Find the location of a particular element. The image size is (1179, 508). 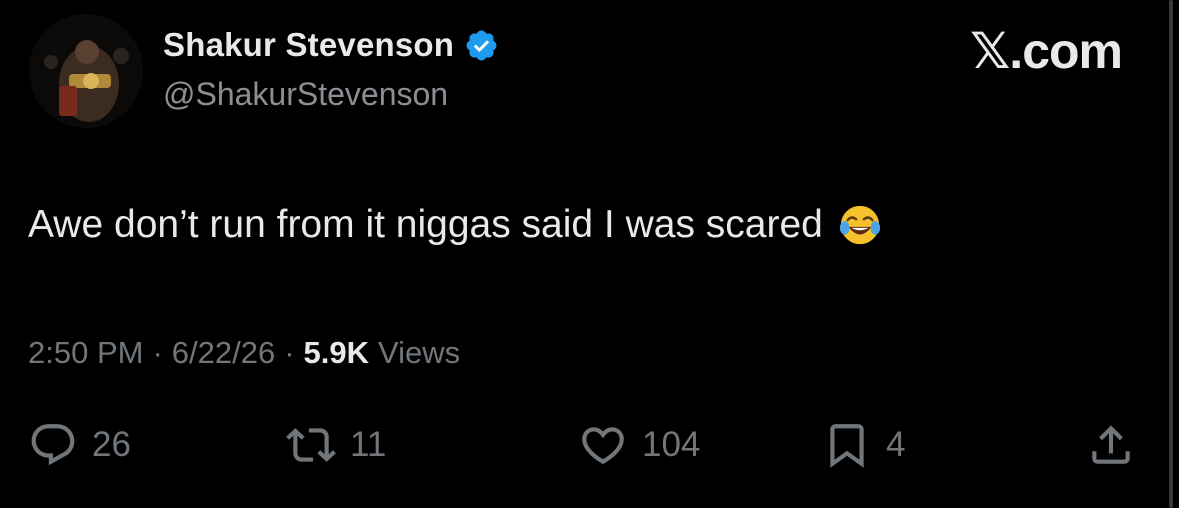

tweet-time: 2:50 PM is located at coordinates (85, 353).